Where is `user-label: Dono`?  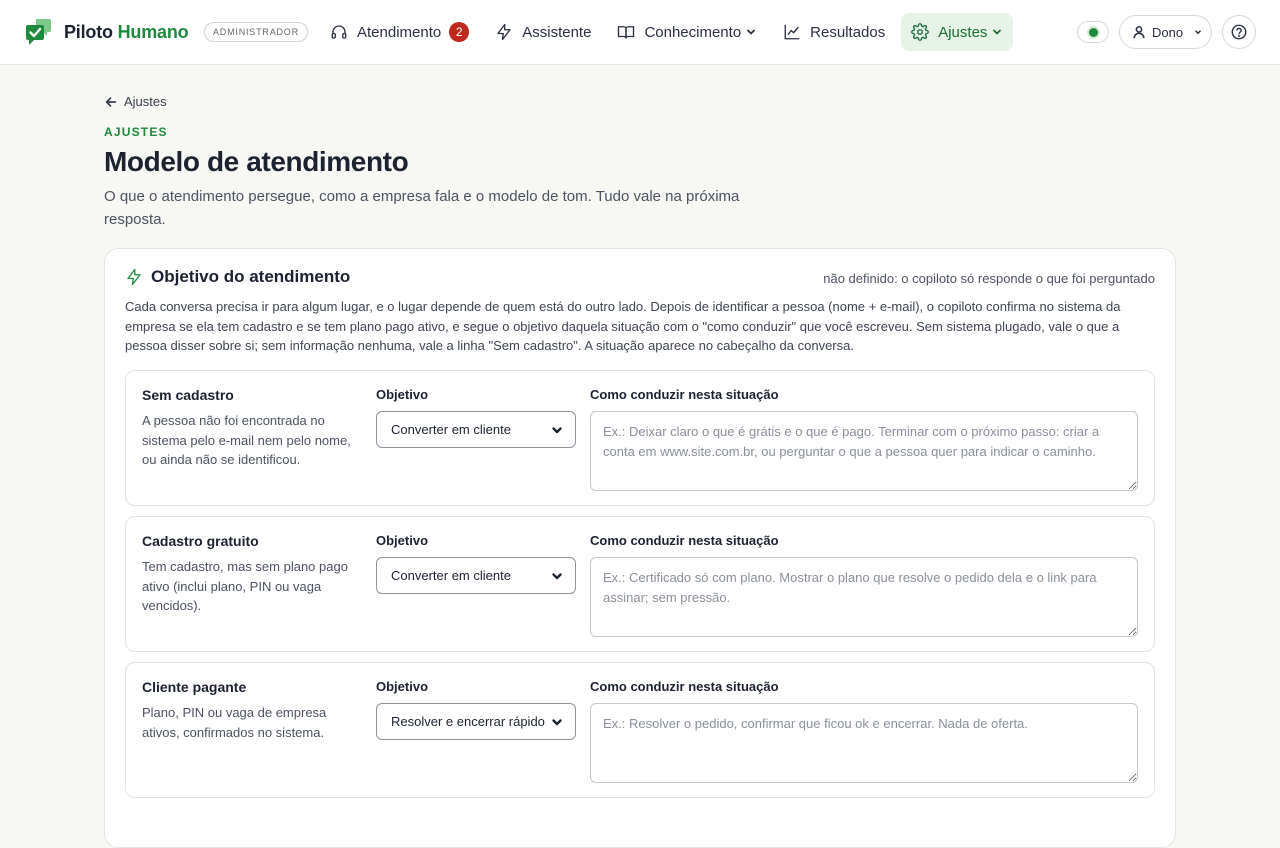
user-label: Dono is located at coordinates (1168, 32).